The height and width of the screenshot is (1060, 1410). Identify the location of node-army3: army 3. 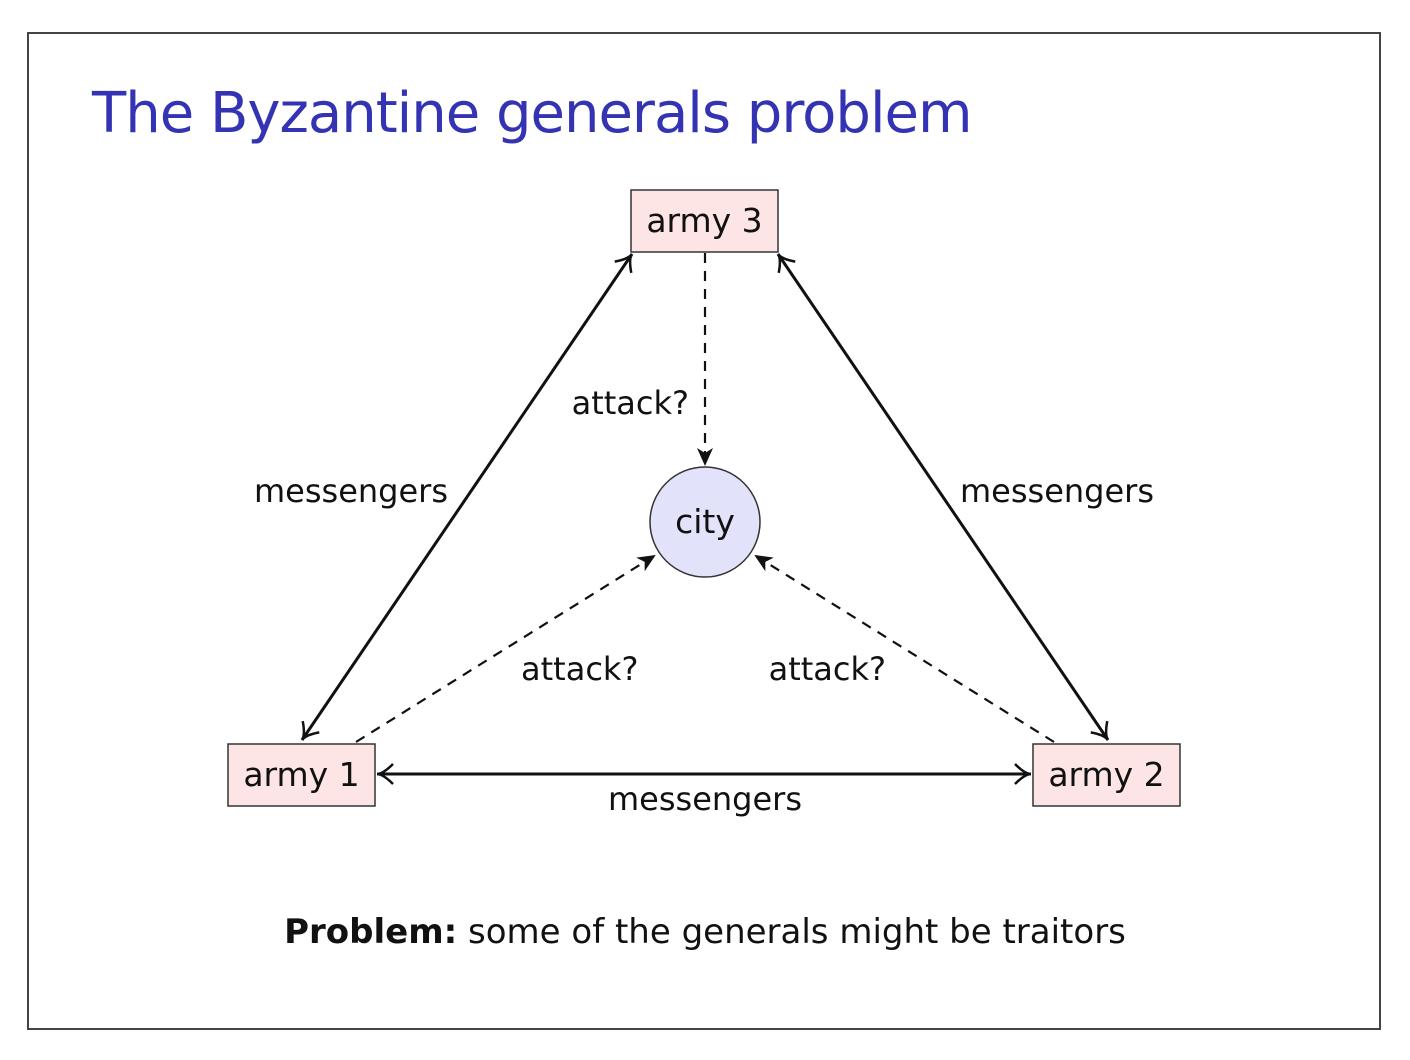
(704, 221).